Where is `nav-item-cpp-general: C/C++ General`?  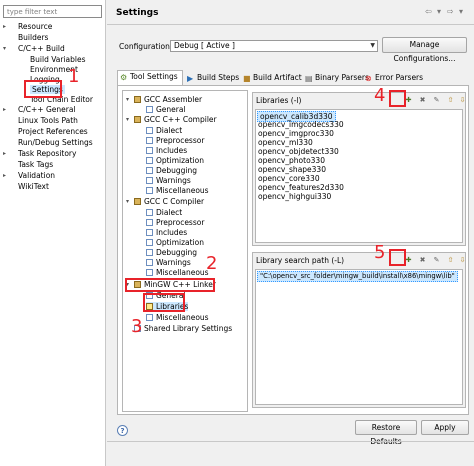
nav-item-cpp-general: C/C++ General is located at coordinates (47, 109).